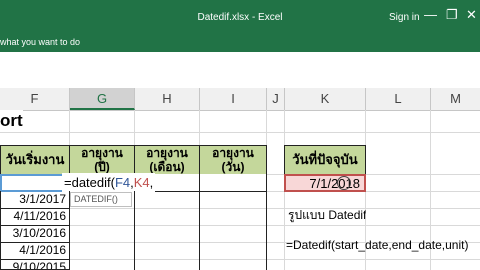 Image resolution: width=480 pixels, height=270 pixels. I want to click on formula-ref-k4: K4, so click(141, 182).